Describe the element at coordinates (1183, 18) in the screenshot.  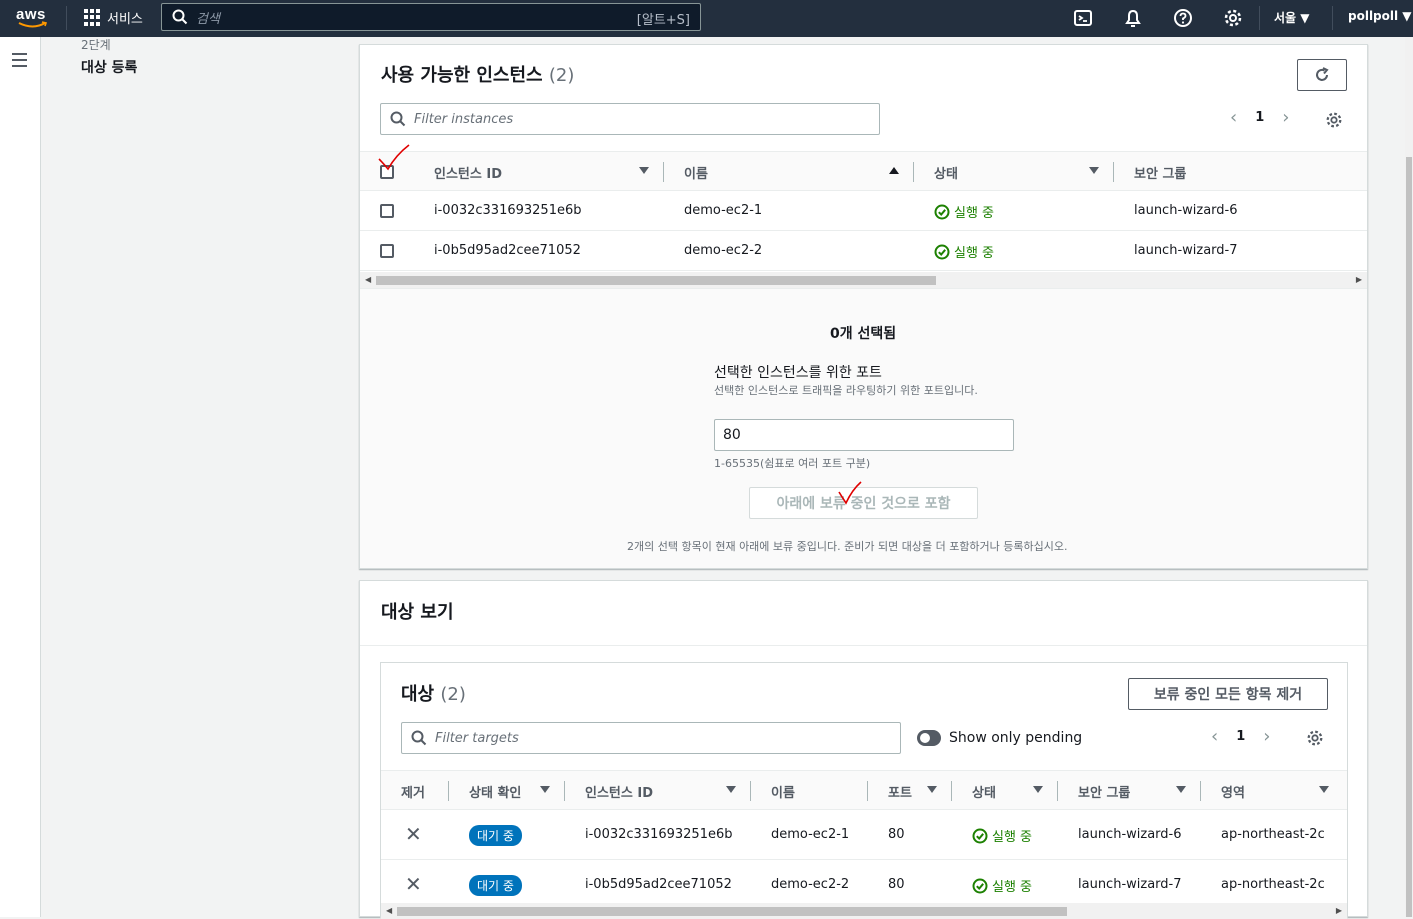
I see `help-icon` at that location.